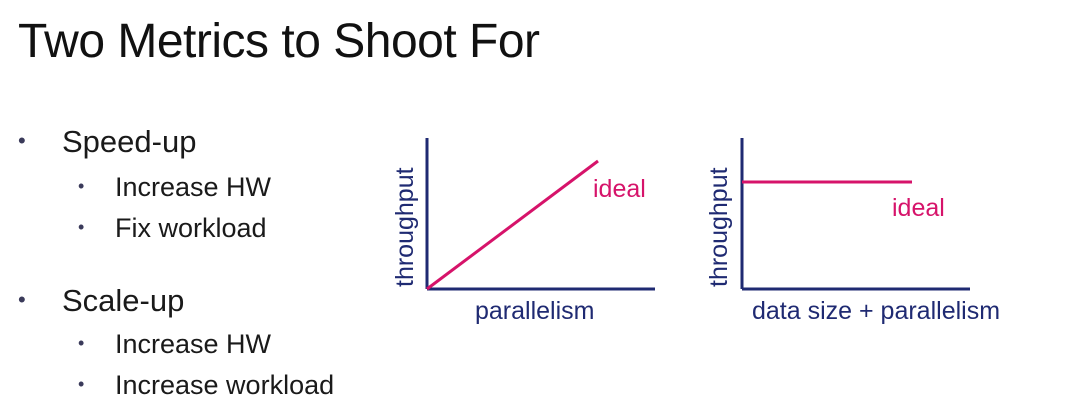 This screenshot has width=1089, height=411. Describe the element at coordinates (191, 228) in the screenshot. I see `sub-bullet-label: Fix workload` at that location.